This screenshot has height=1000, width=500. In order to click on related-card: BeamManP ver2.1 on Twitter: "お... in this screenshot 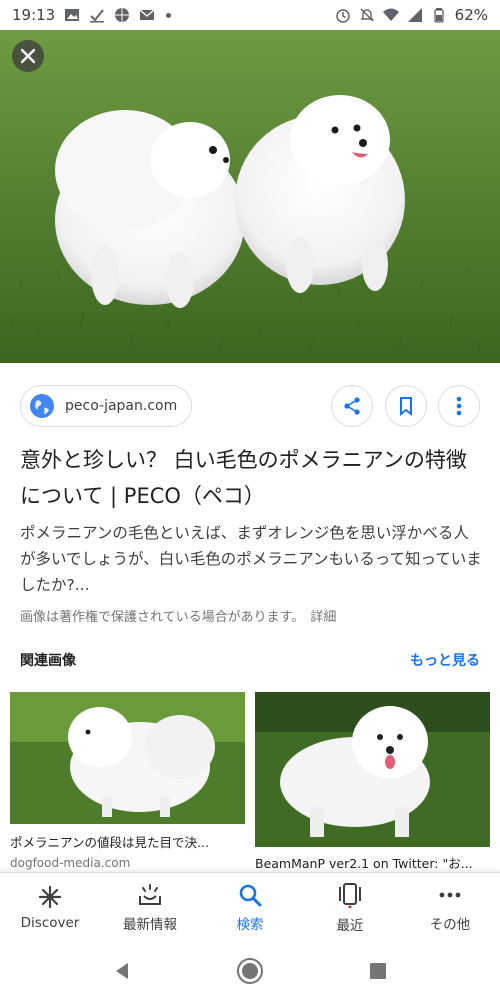, I will do `click(372, 782)`.